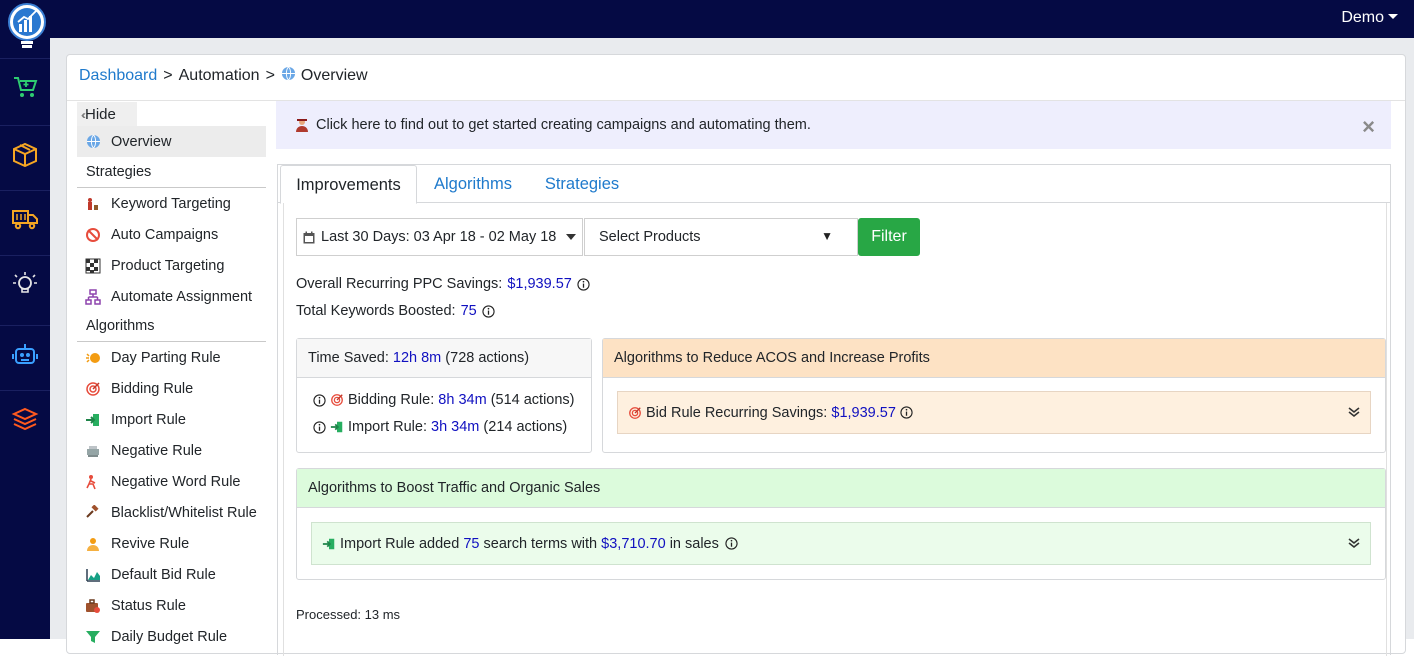 Image resolution: width=1414 pixels, height=656 pixels. Describe the element at coordinates (707, 19) in the screenshot. I see `top-navbar: Demo` at that location.